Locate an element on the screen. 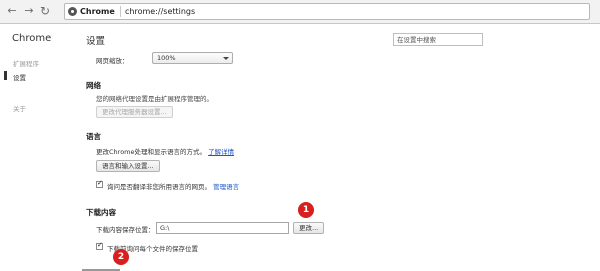 The width and height of the screenshot is (600, 271). translate-checkbox is located at coordinates (99, 183).